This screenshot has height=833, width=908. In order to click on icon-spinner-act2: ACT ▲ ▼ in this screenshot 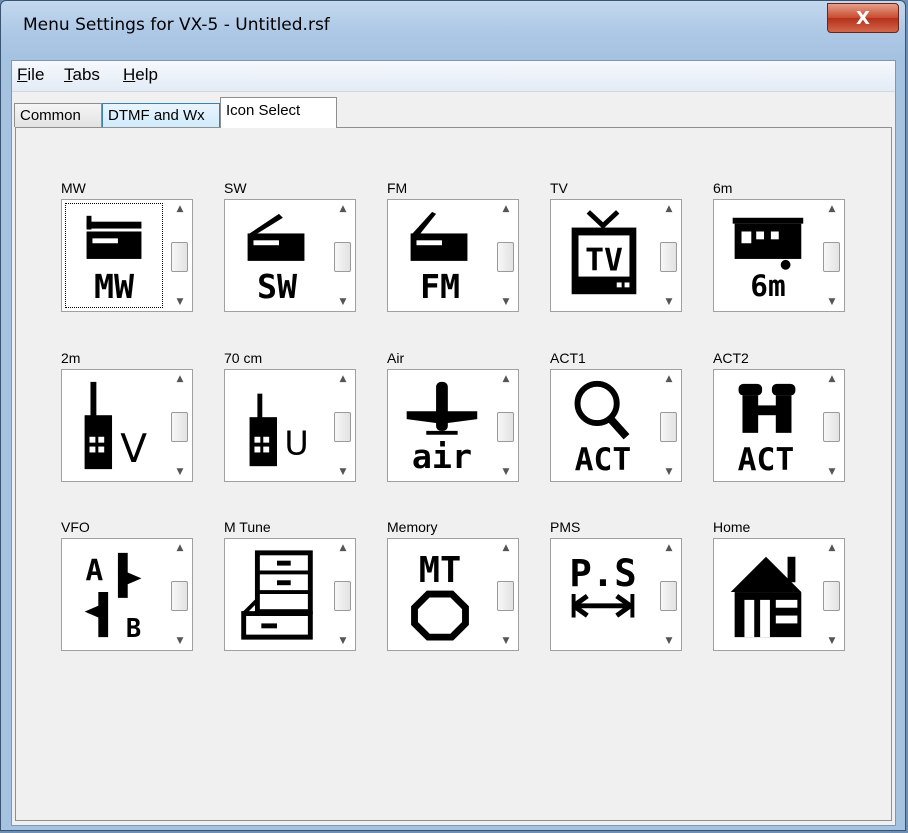, I will do `click(779, 425)`.